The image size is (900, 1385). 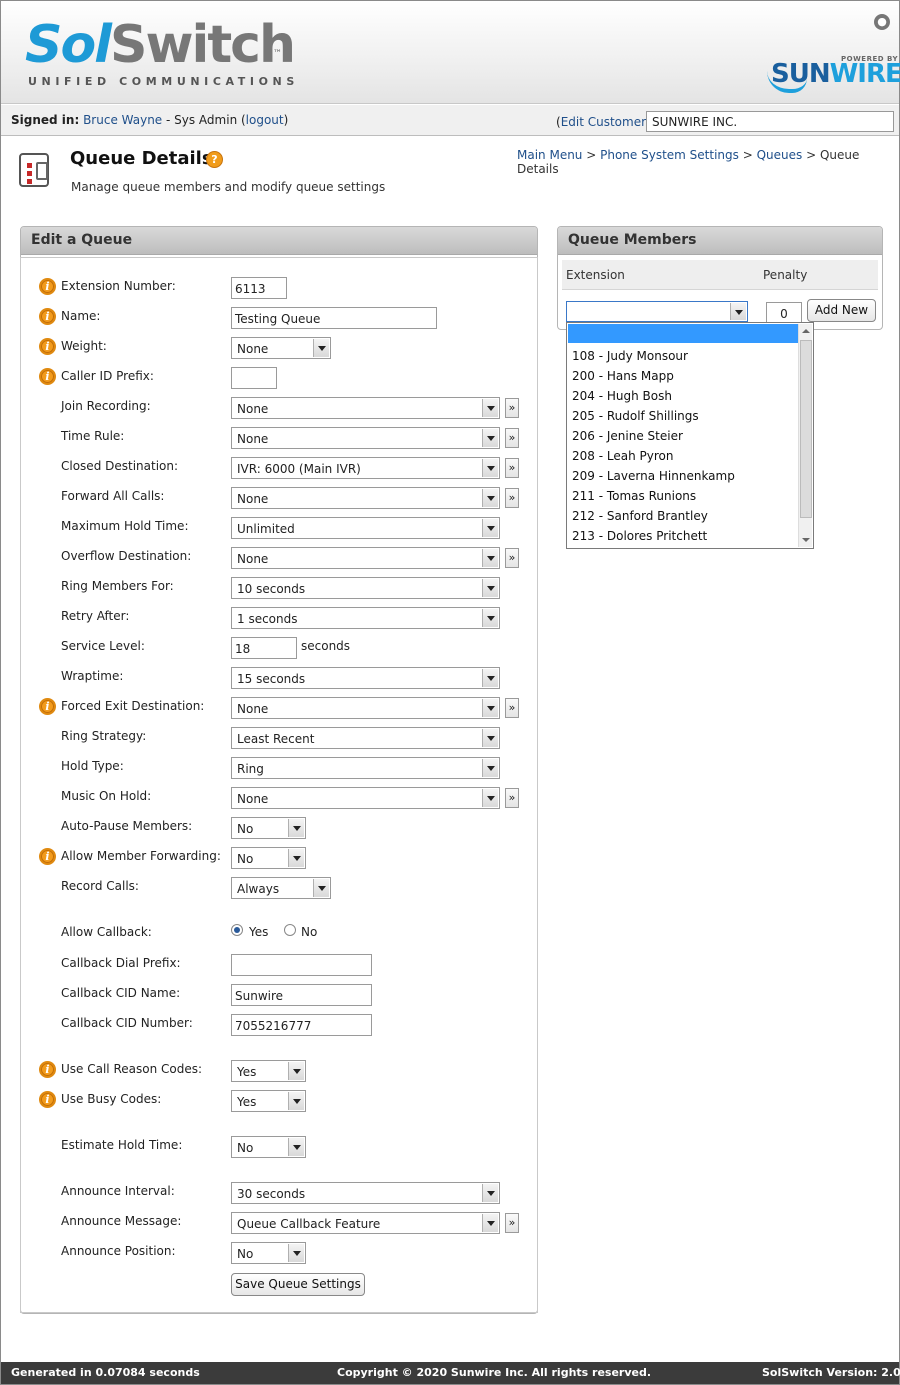 I want to click on forward-all-select: None, so click(x=365, y=498).